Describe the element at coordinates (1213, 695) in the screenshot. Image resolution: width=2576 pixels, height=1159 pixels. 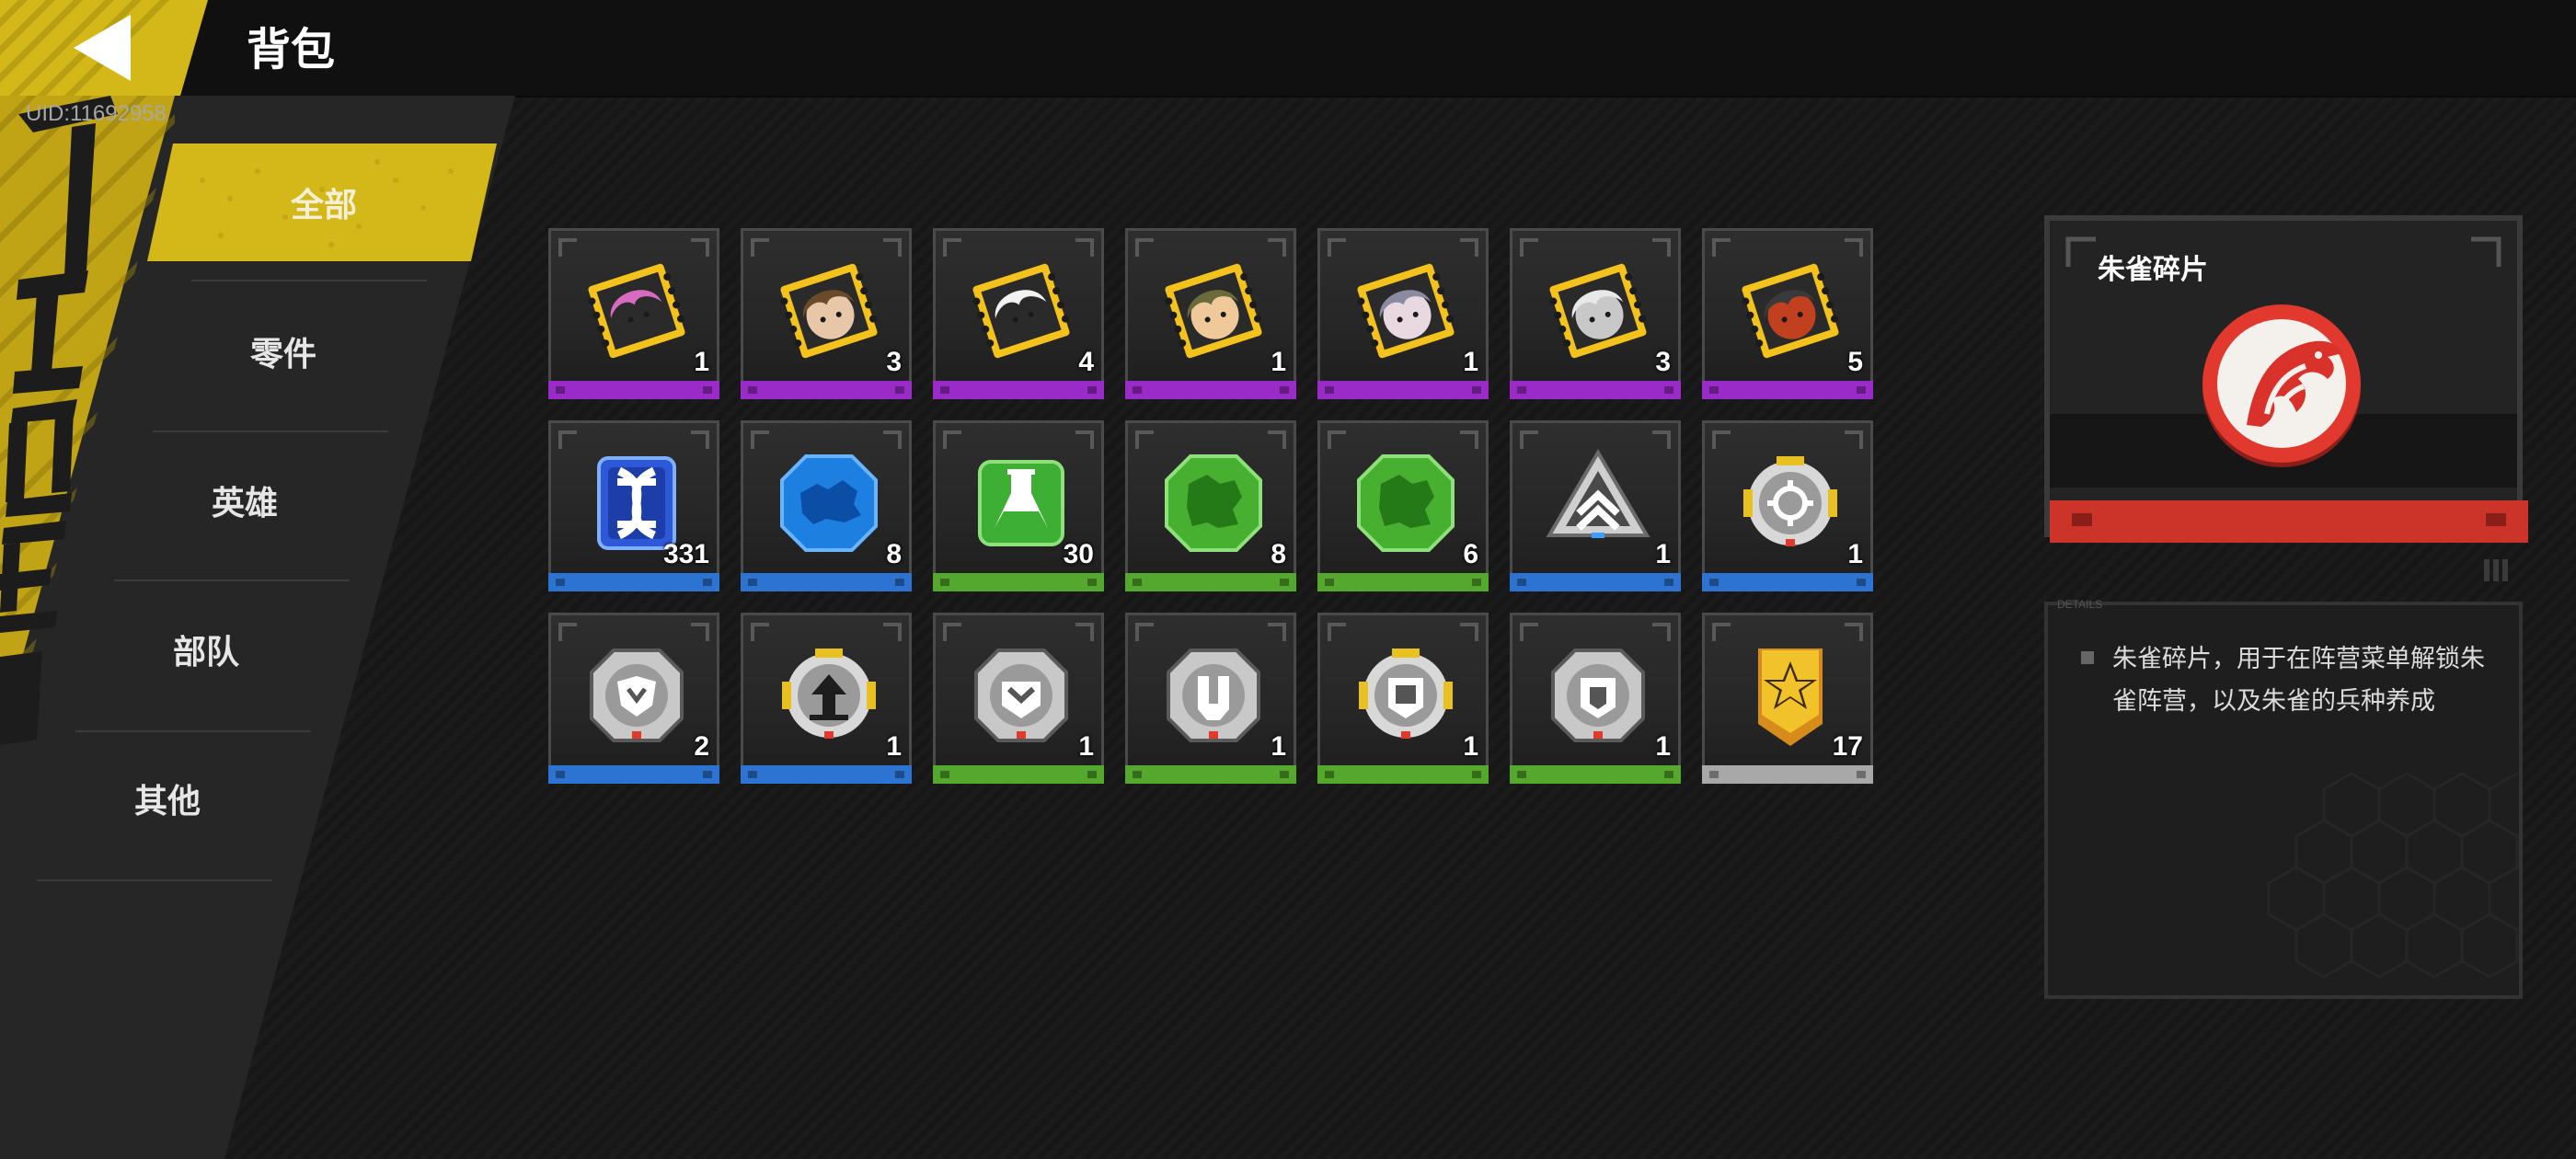
I see `claw-module-icon` at that location.